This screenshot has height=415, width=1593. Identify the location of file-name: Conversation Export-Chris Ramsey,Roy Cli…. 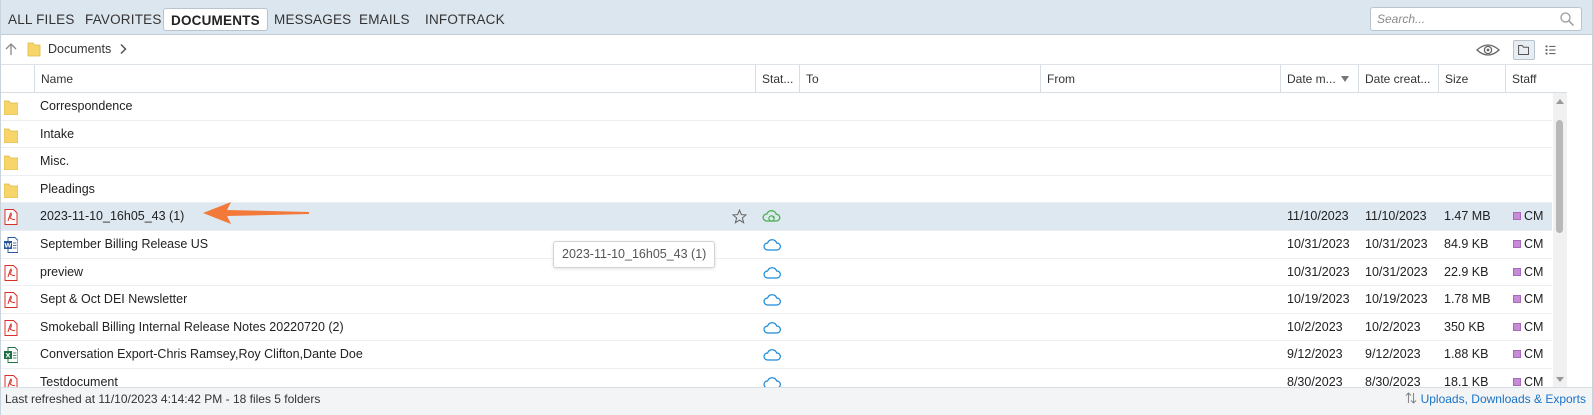
(201, 354).